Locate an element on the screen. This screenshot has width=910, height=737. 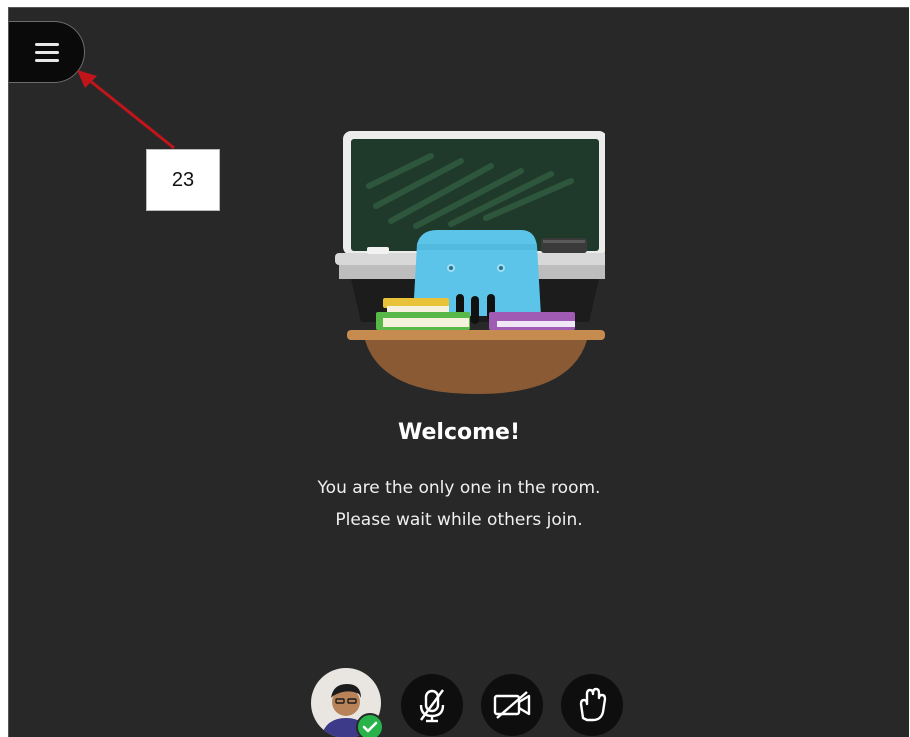
session-controls is located at coordinates (469, 702).